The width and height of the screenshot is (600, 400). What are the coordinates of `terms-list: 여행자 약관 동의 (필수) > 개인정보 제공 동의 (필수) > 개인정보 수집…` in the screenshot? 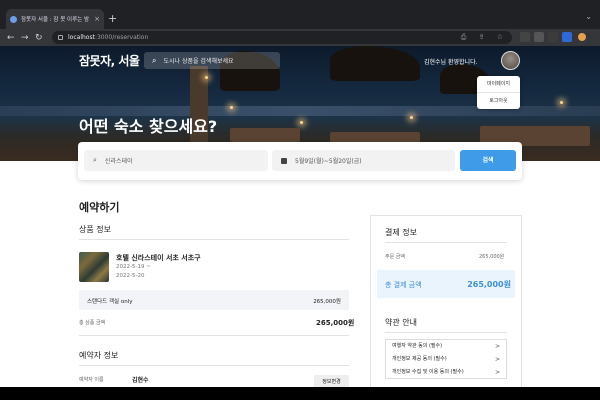 It's located at (446, 359).